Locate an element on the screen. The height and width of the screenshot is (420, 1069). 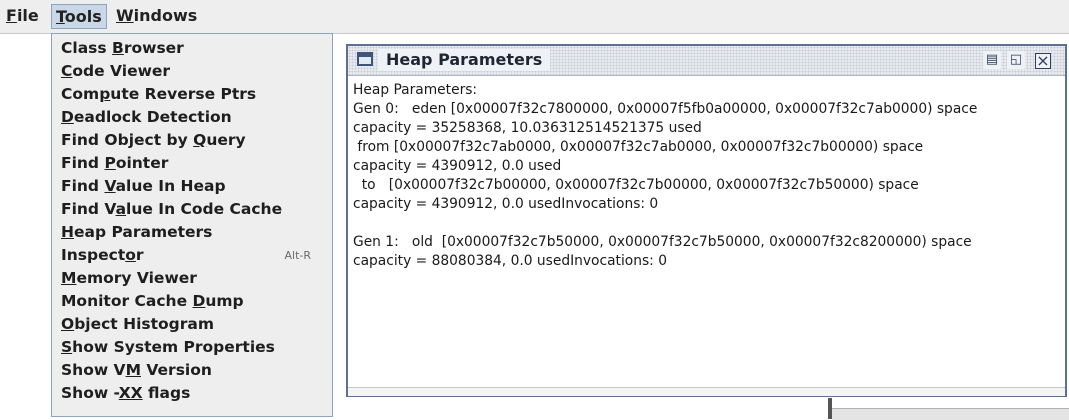
text-line: Heap Parameters: is located at coordinates (415, 90).